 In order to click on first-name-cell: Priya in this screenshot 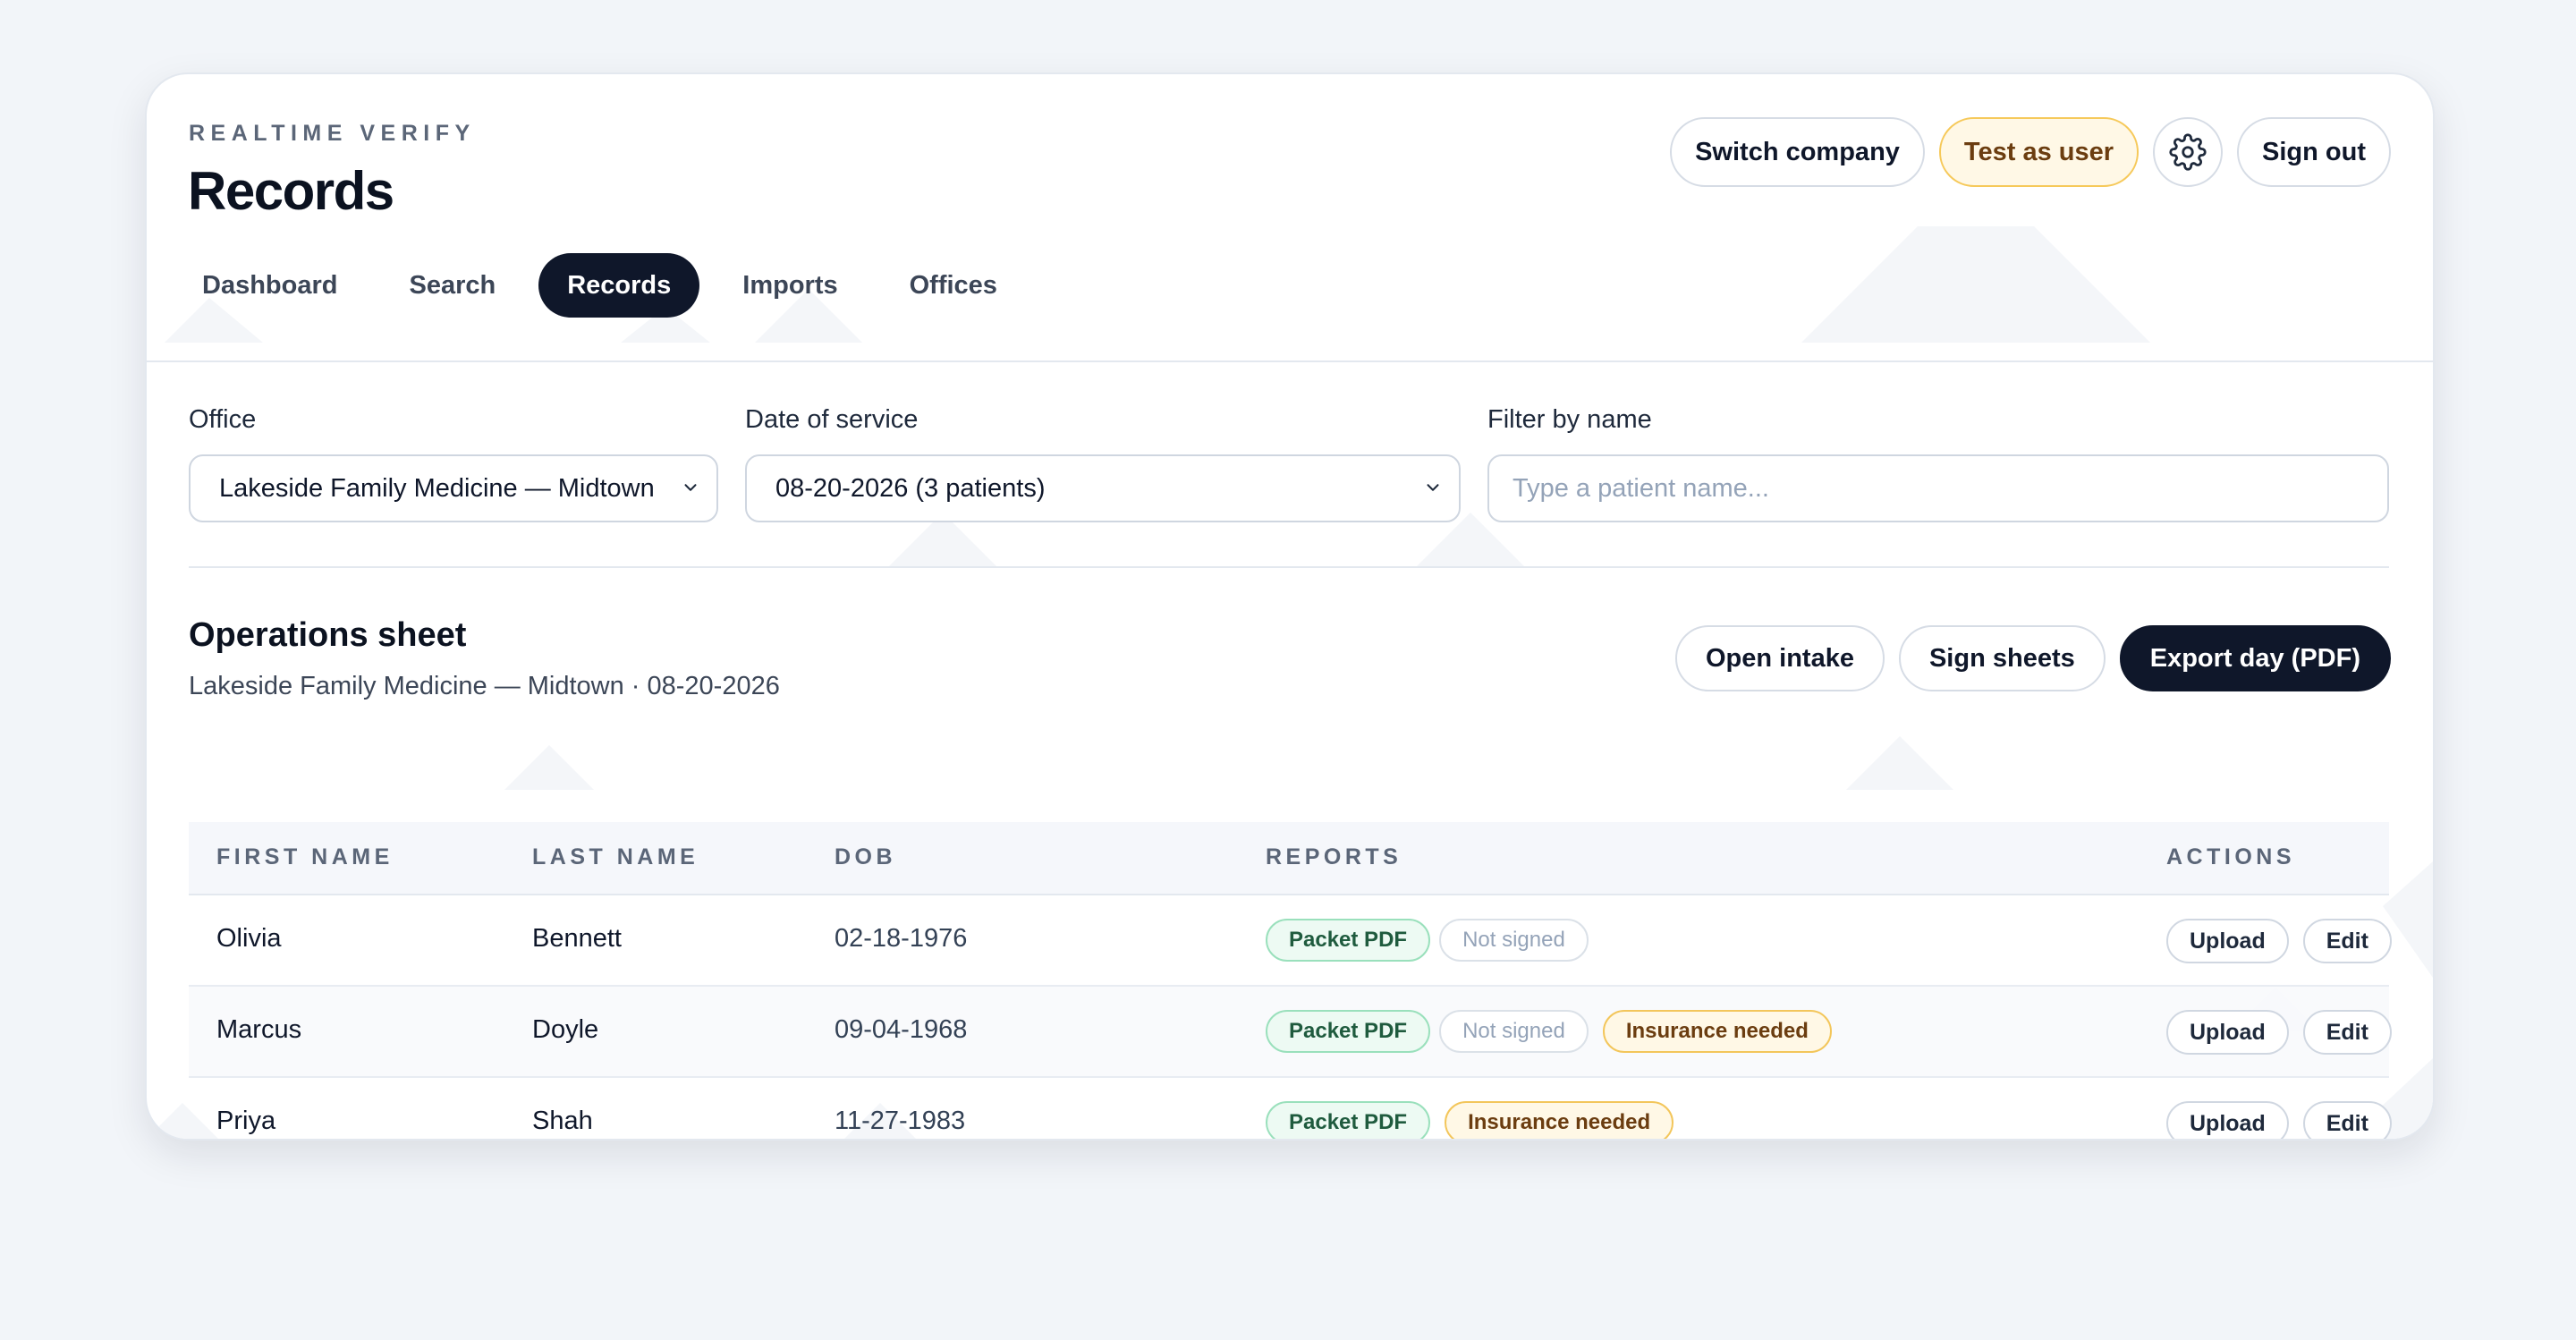, I will do `click(246, 1121)`.